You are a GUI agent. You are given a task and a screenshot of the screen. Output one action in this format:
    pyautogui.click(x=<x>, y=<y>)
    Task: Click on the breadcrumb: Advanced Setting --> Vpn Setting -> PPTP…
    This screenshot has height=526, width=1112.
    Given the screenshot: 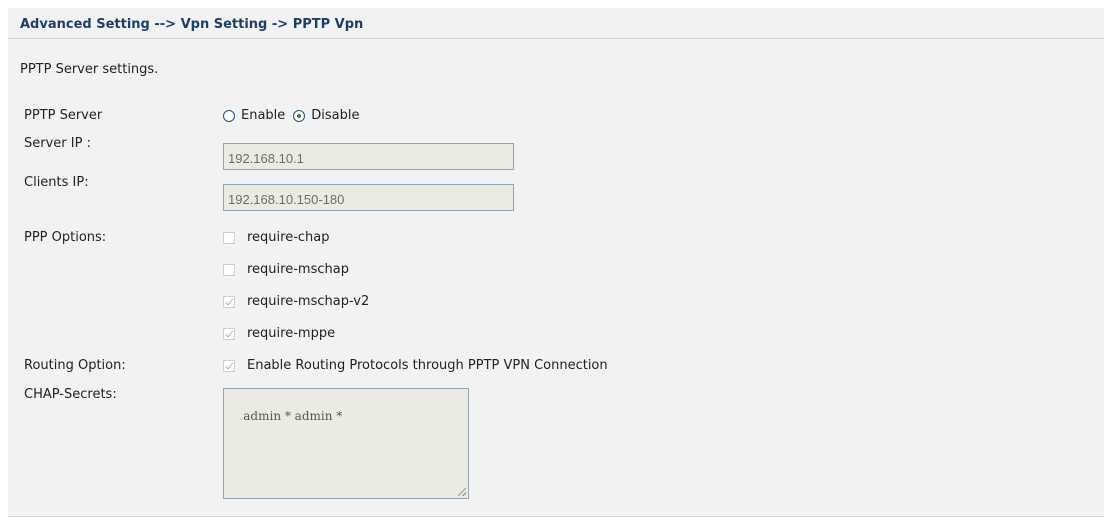 What is the action you would take?
    pyautogui.click(x=192, y=24)
    